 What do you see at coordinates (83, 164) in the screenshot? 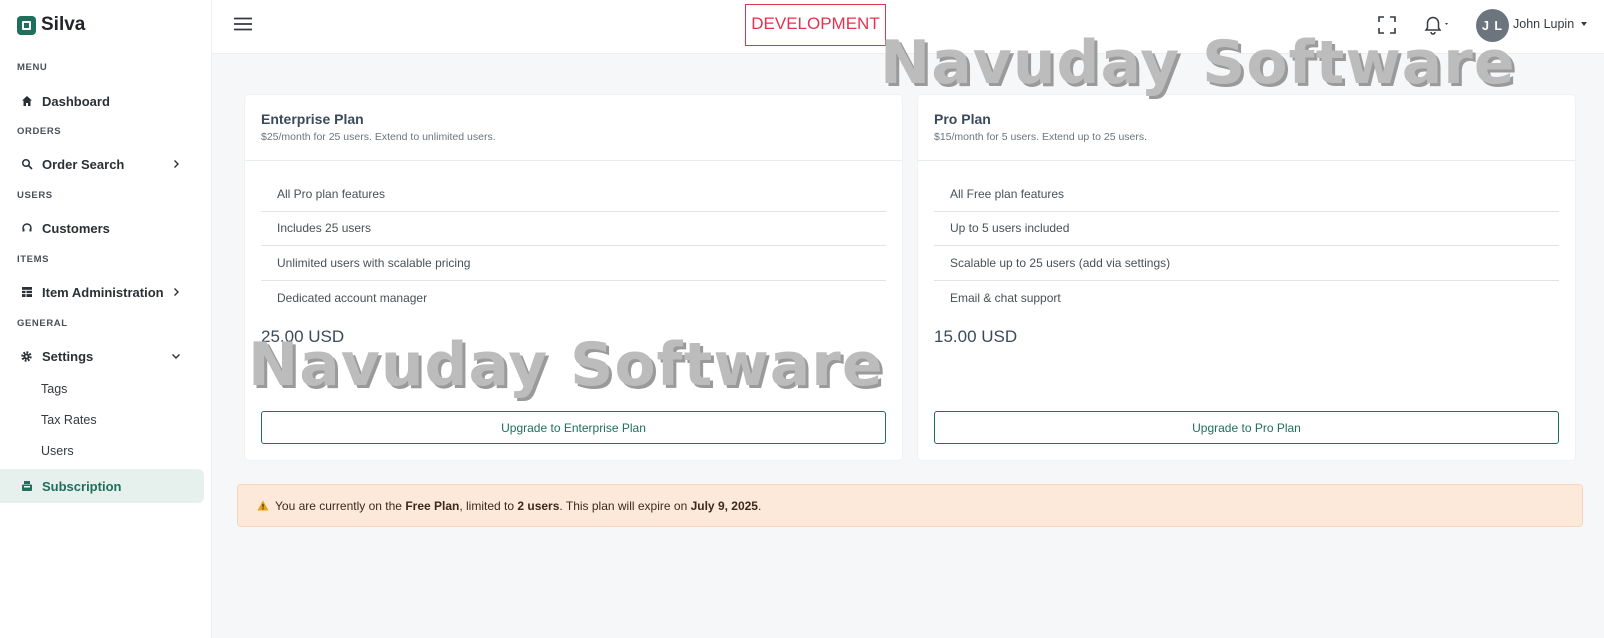
I see `sidebar-item-label: Order Search` at bounding box center [83, 164].